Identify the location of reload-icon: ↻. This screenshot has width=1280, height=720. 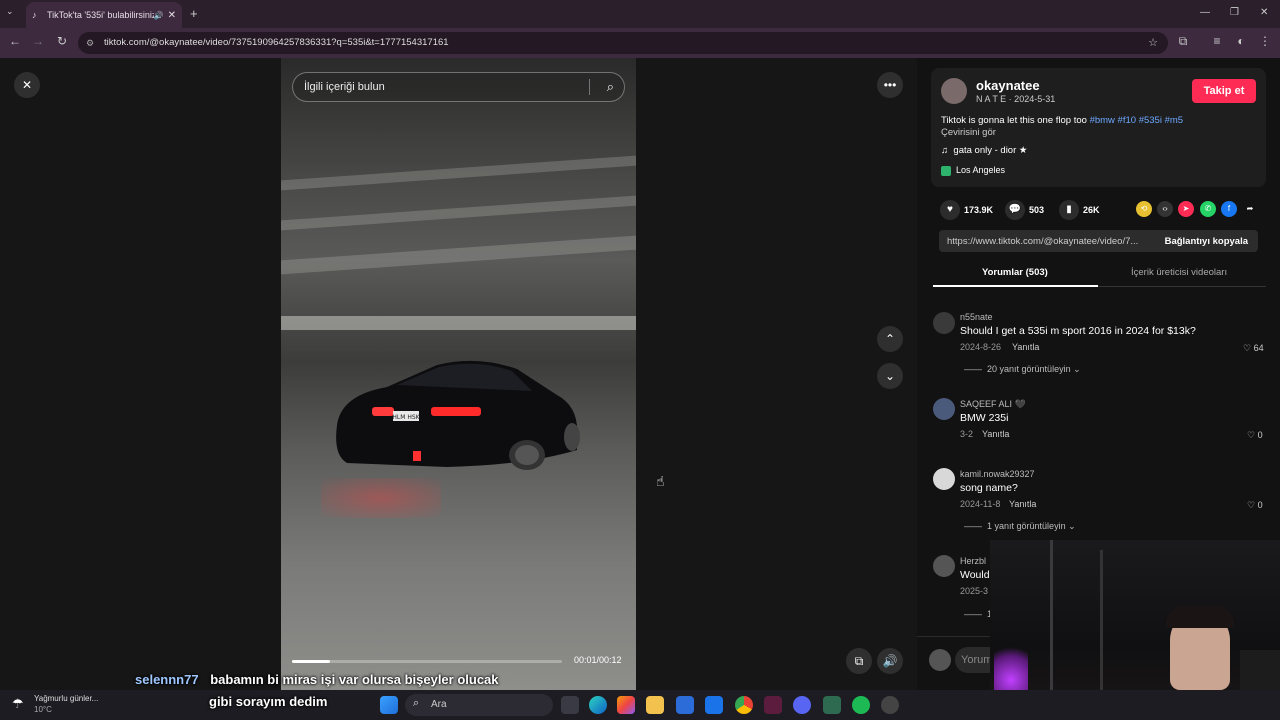
(62, 41).